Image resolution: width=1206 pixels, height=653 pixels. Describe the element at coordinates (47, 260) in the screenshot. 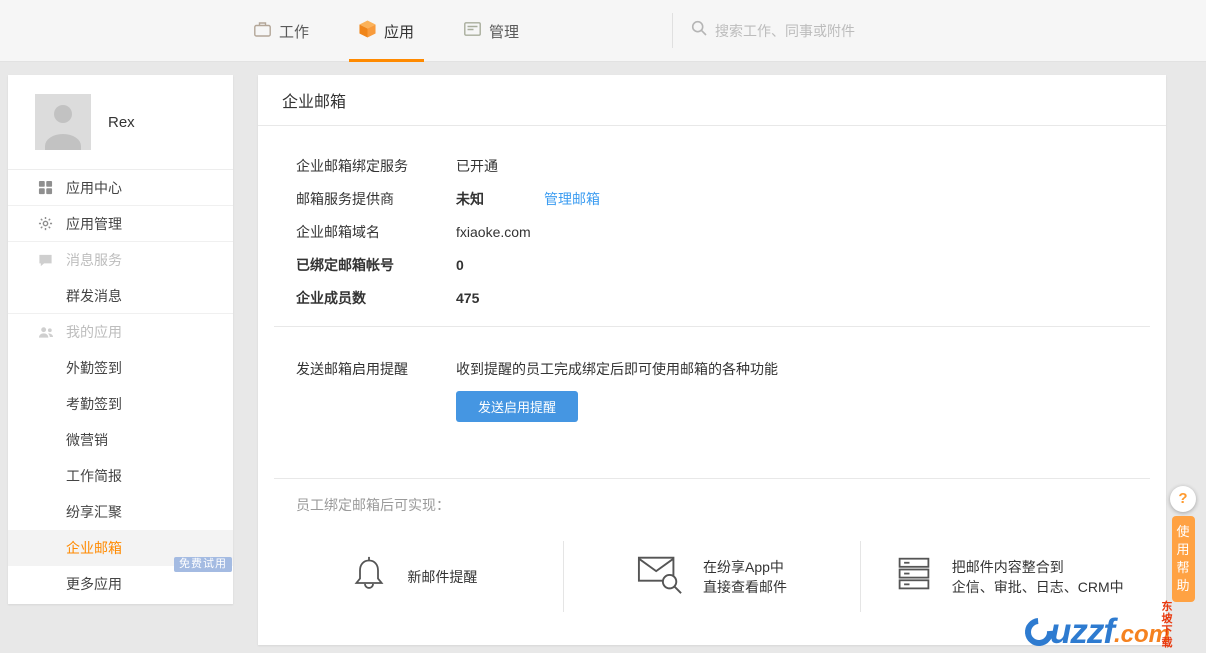

I see `chat-bubble-icon` at that location.